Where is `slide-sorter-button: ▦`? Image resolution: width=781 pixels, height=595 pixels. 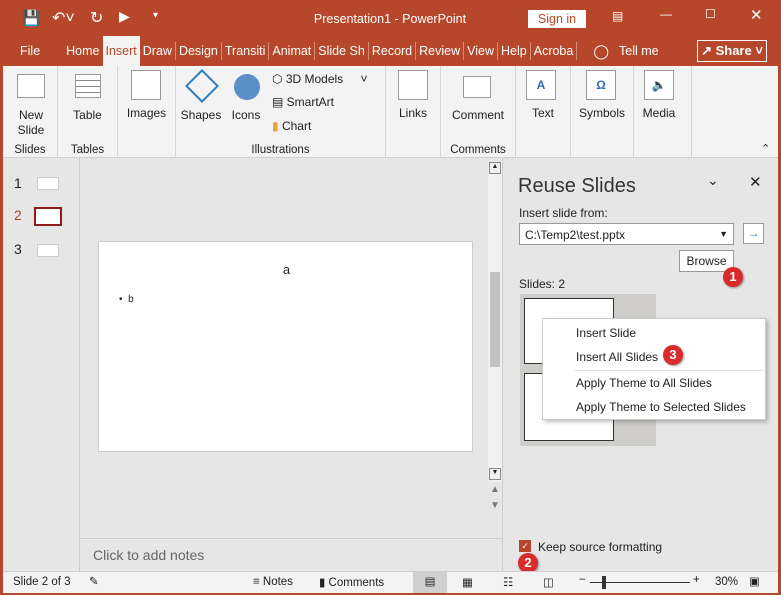 slide-sorter-button: ▦ is located at coordinates (467, 582).